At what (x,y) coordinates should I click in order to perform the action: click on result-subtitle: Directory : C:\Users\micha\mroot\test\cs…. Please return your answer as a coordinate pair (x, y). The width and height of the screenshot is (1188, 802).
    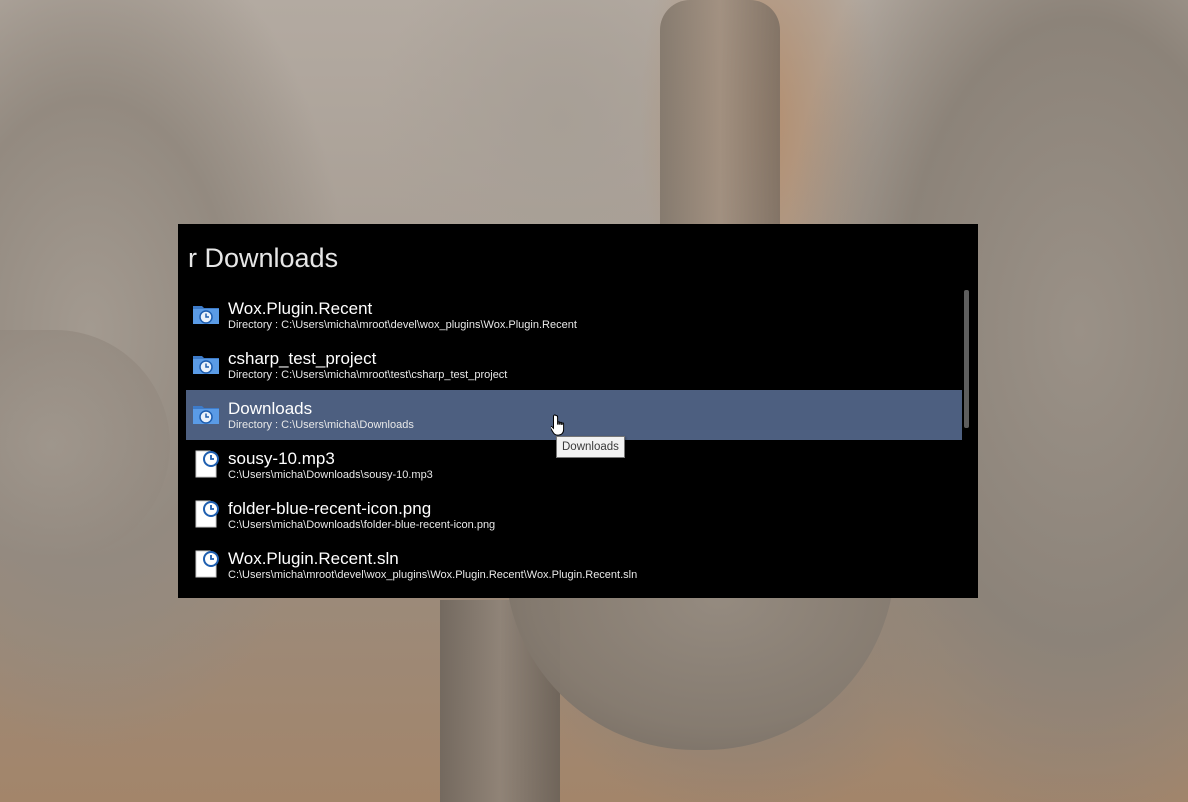
    Looking at the image, I should click on (368, 375).